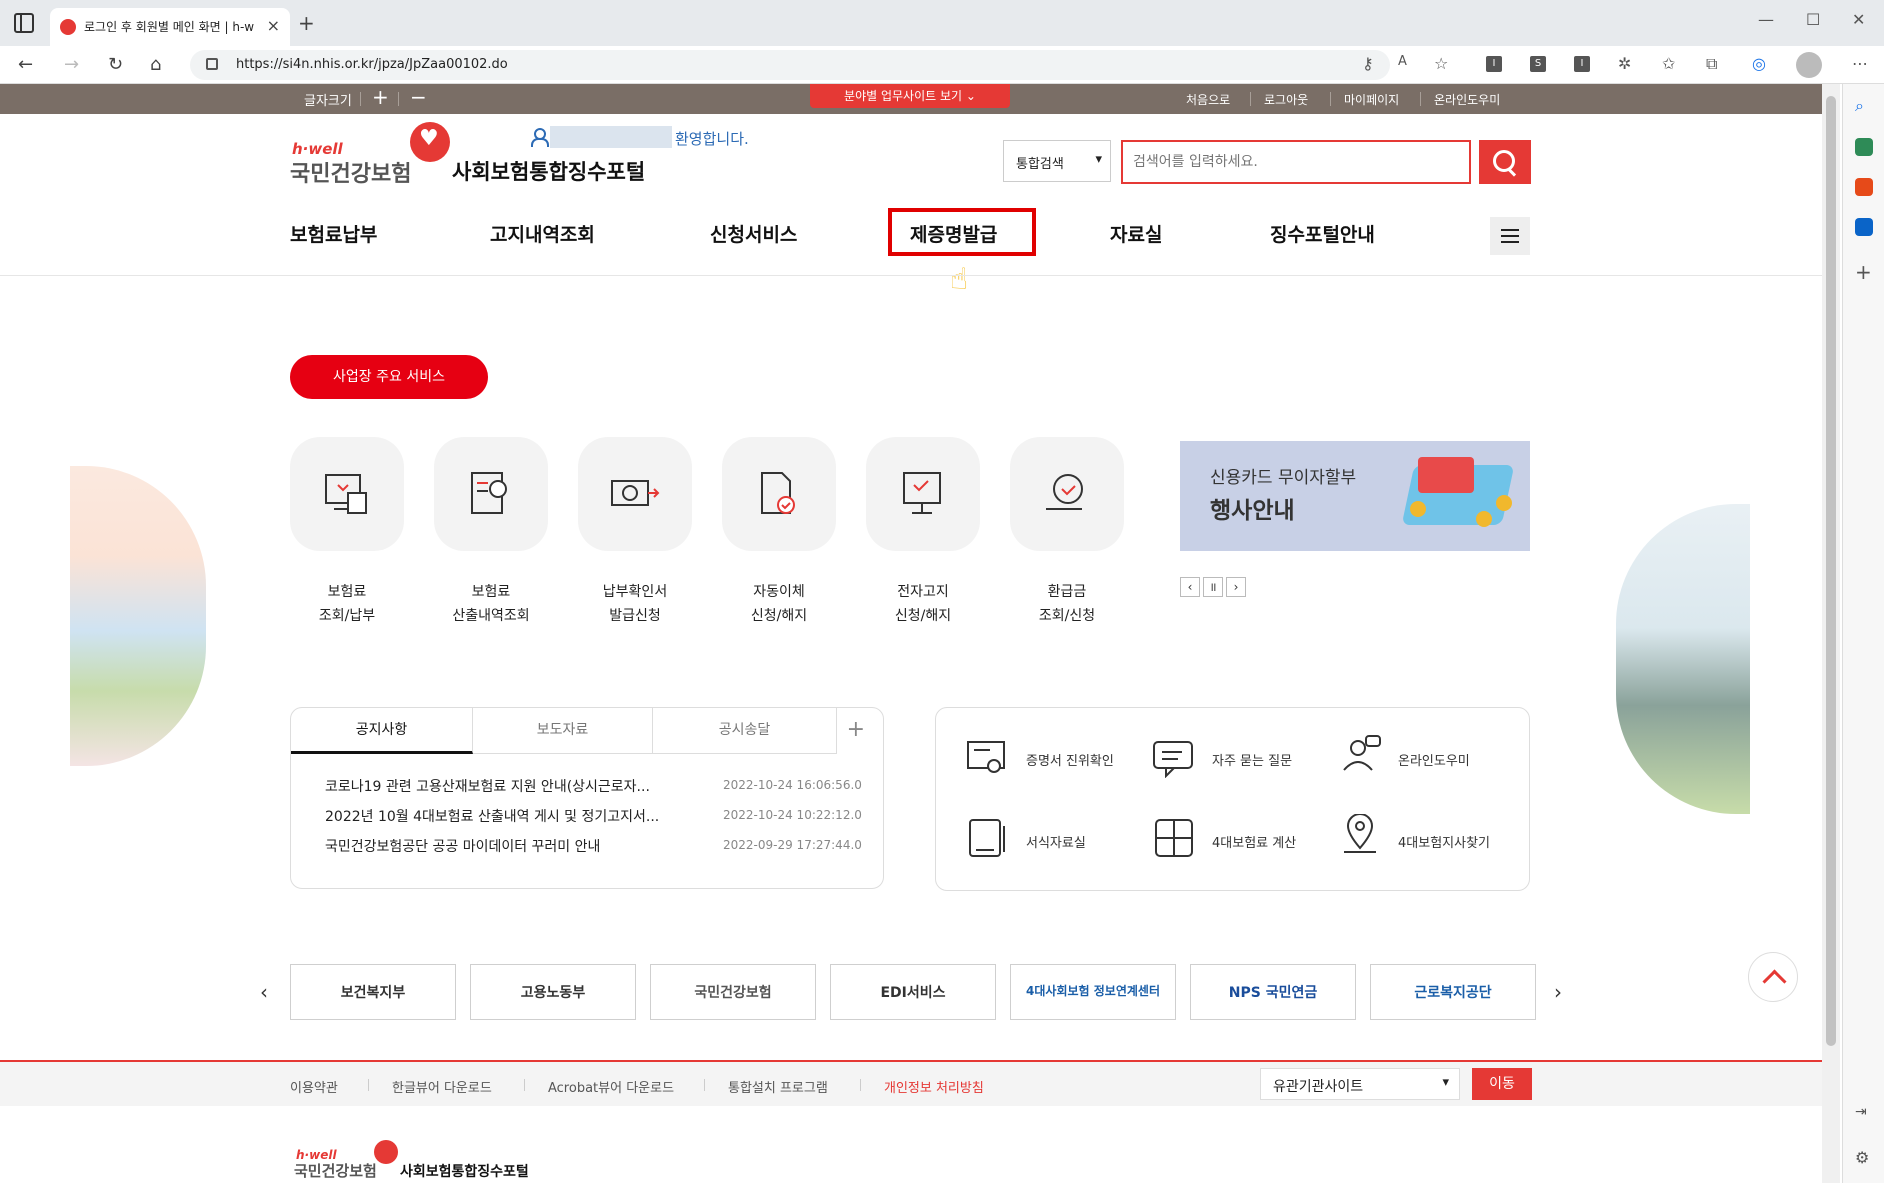 Image resolution: width=1884 pixels, height=1183 pixels. Describe the element at coordinates (373, 992) in the screenshot. I see `partner-mohw: 보건복지부` at that location.